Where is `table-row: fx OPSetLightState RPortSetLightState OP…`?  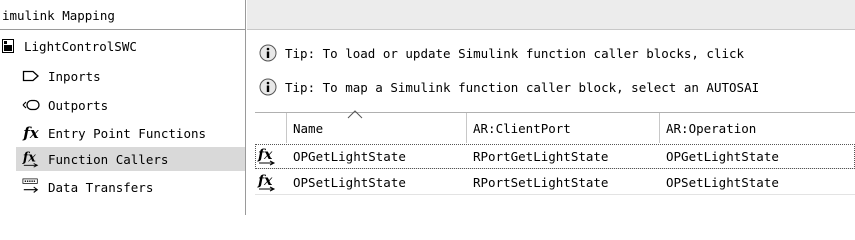 table-row: fx OPSetLightState RPortSetLightState OP… is located at coordinates (555, 182).